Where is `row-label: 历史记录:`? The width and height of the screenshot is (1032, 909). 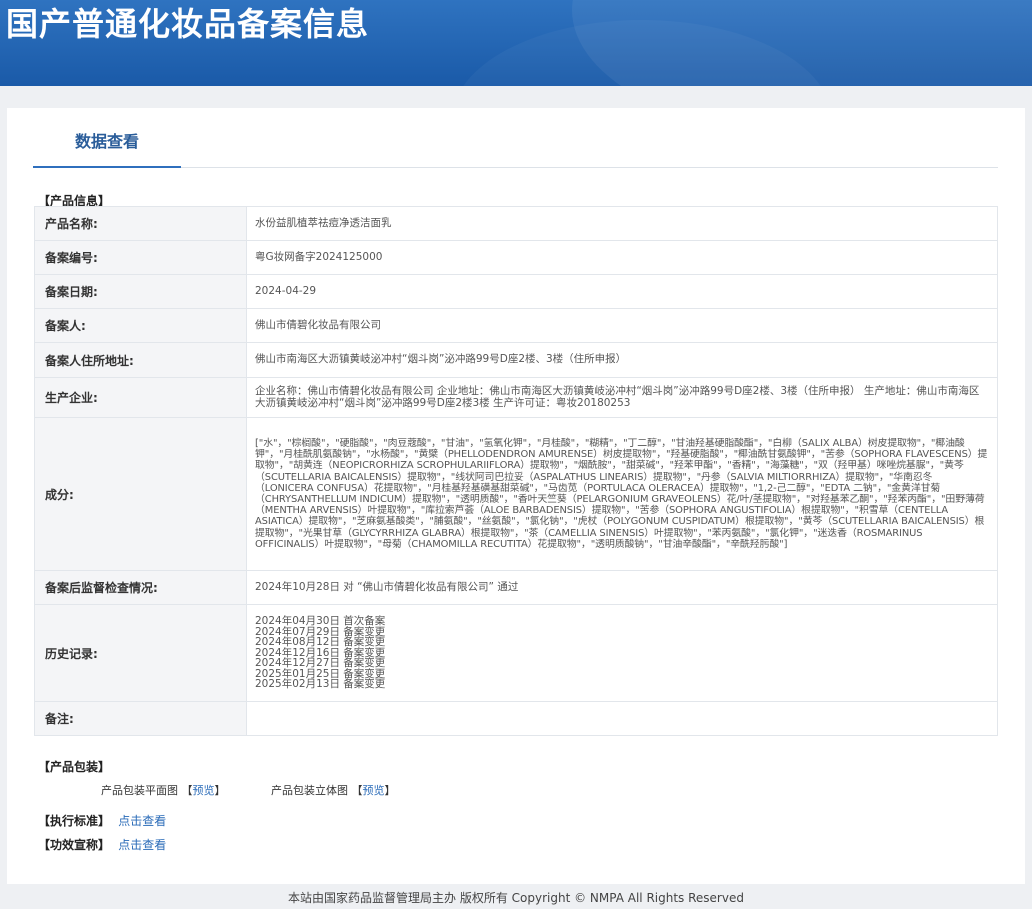 row-label: 历史记录: is located at coordinates (140, 653).